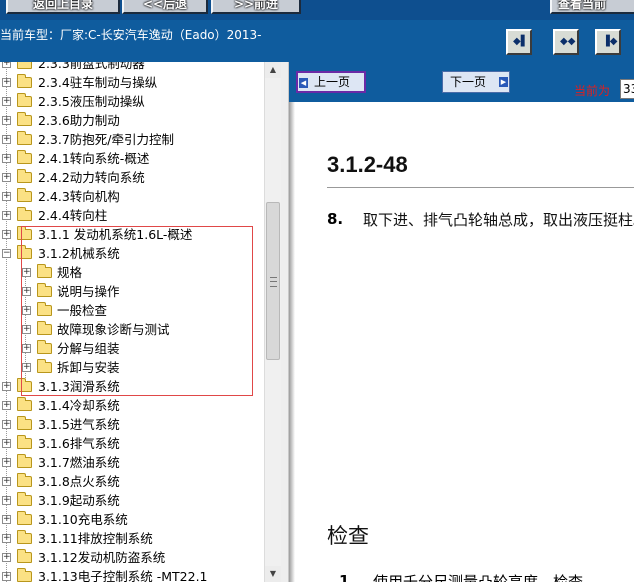  What do you see at coordinates (132, 405) in the screenshot?
I see `tree-item: +3.1.4冷却系统` at bounding box center [132, 405].